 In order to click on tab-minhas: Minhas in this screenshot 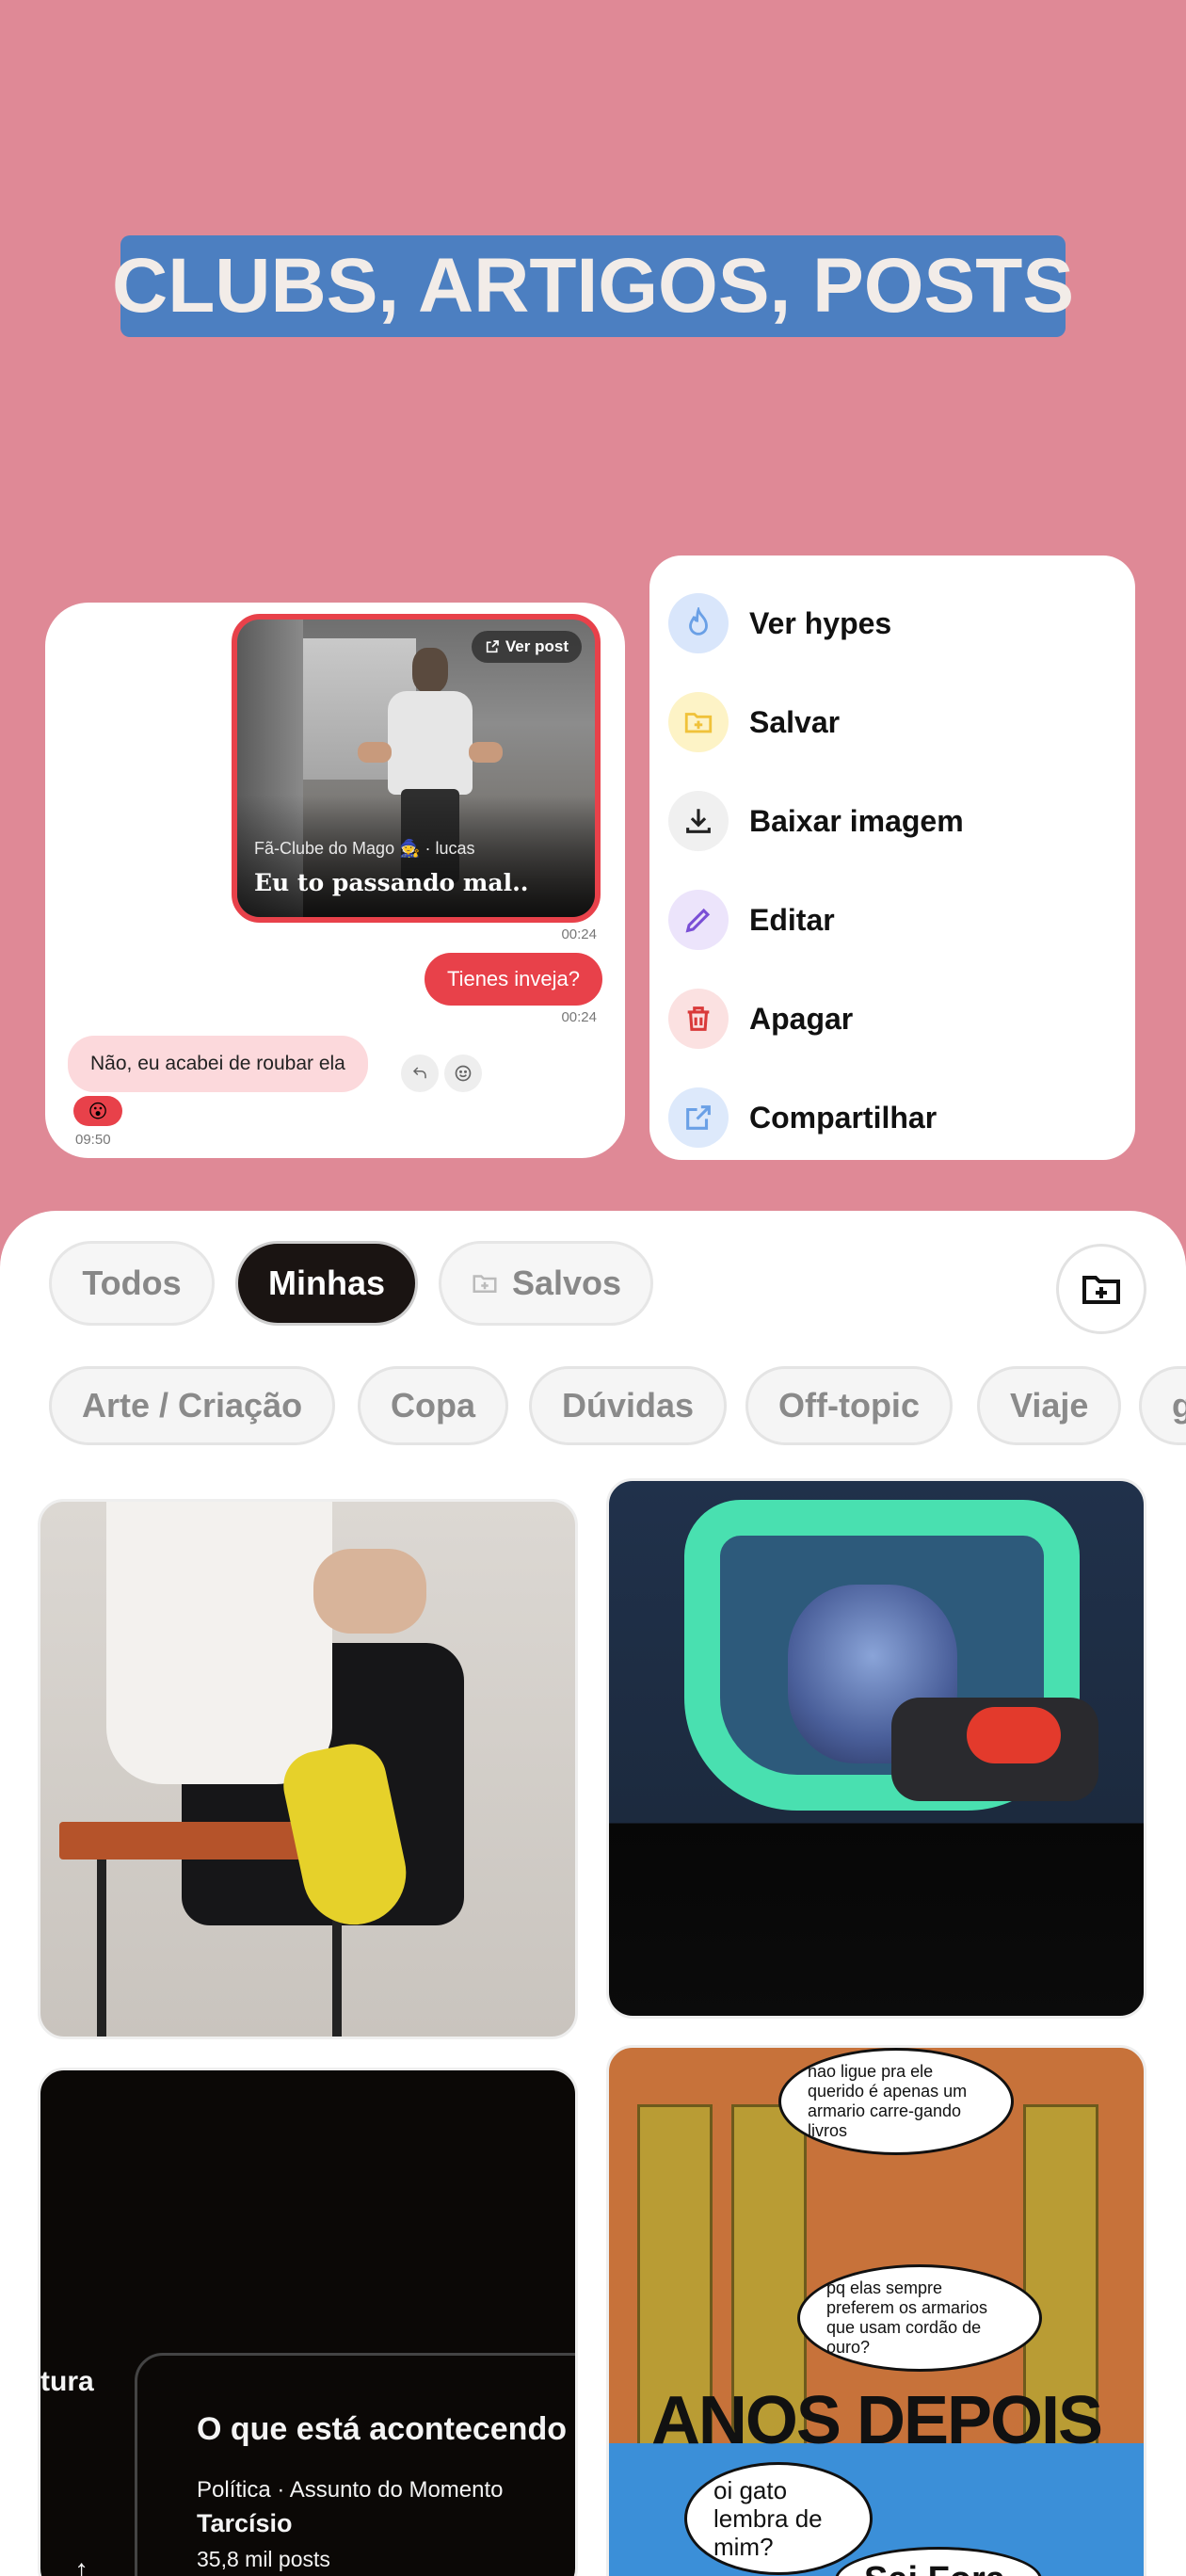, I will do `click(326, 1283)`.